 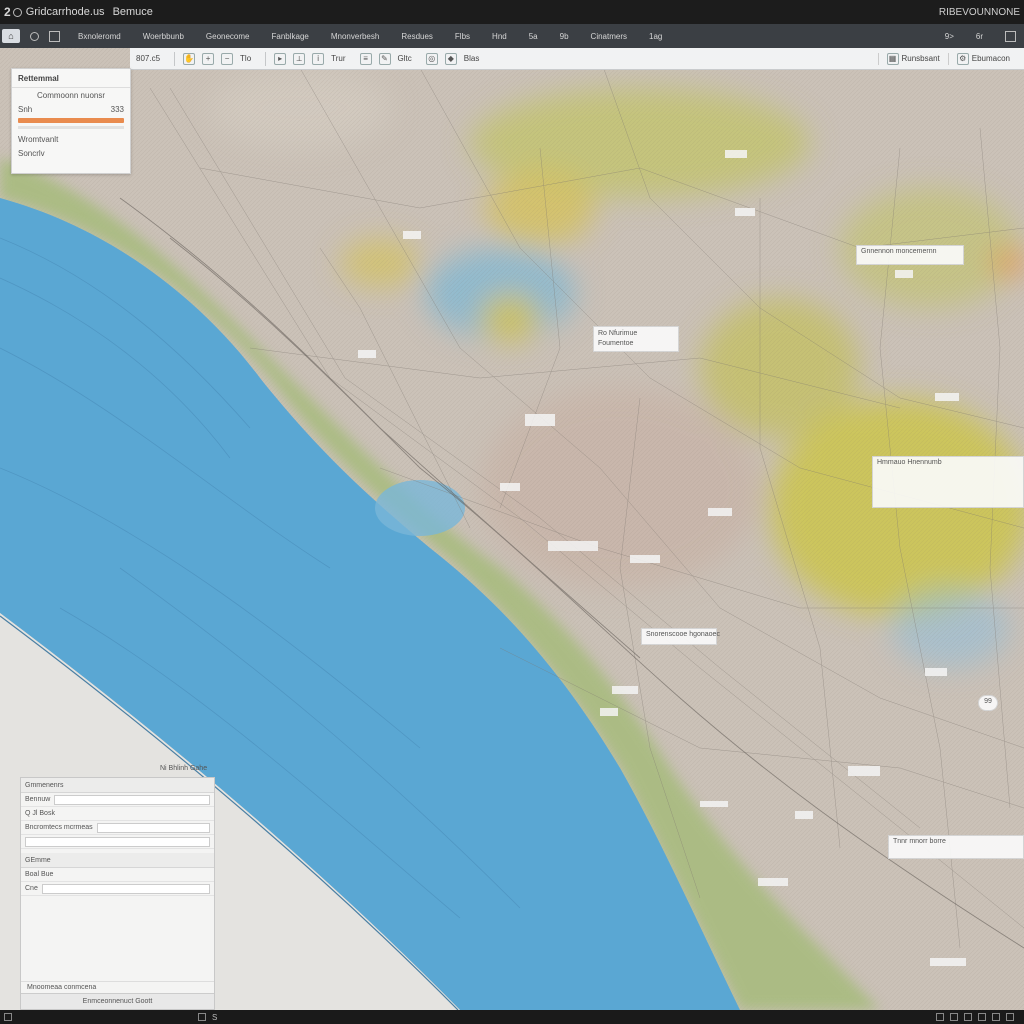 What do you see at coordinates (8, 1017) in the screenshot?
I see `start-icon` at bounding box center [8, 1017].